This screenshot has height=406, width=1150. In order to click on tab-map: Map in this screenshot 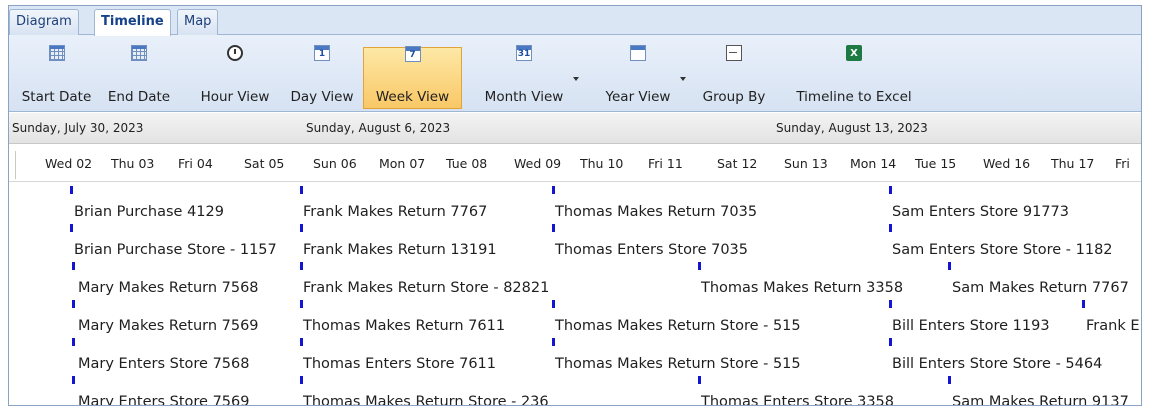, I will do `click(198, 22)`.